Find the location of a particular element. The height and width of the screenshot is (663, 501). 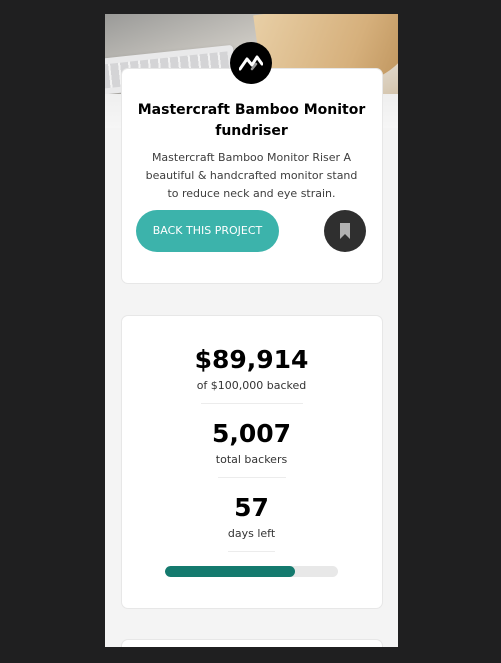

bookmark-button is located at coordinates (345, 231).